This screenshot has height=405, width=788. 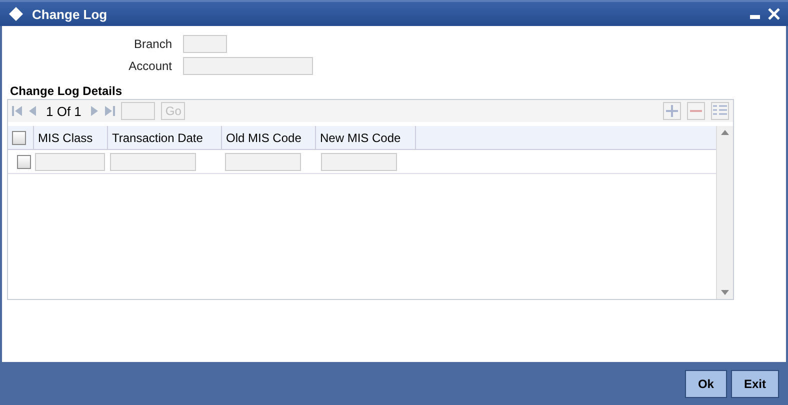 I want to click on column-header: MIS Class, so click(x=71, y=137).